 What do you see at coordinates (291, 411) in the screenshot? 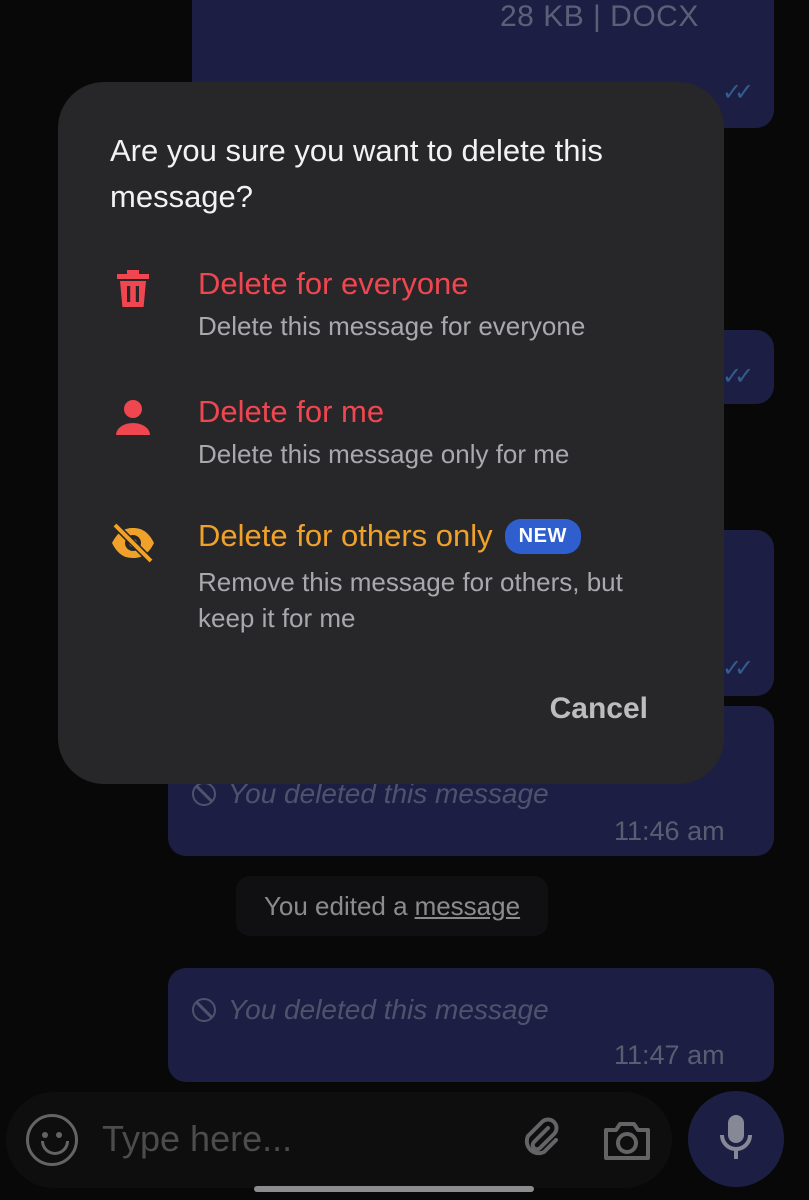
I see `option-title: Delete for me` at bounding box center [291, 411].